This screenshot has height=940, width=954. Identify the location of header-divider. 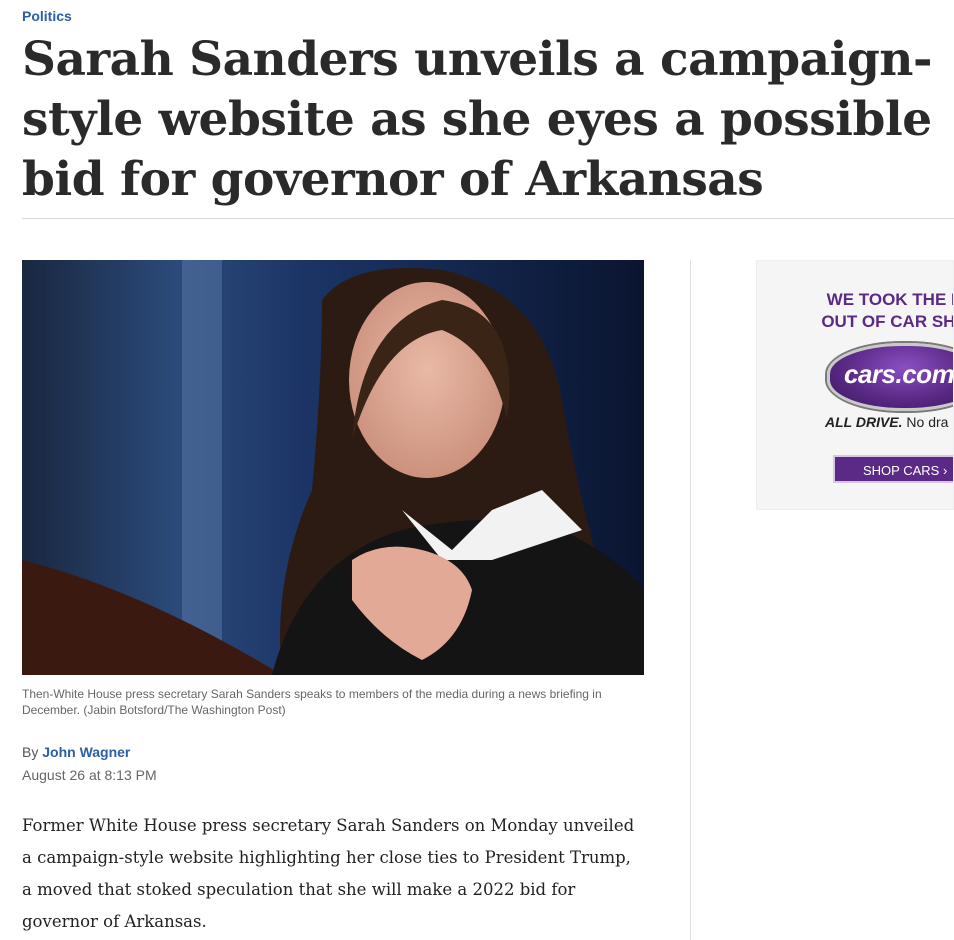
(488, 218).